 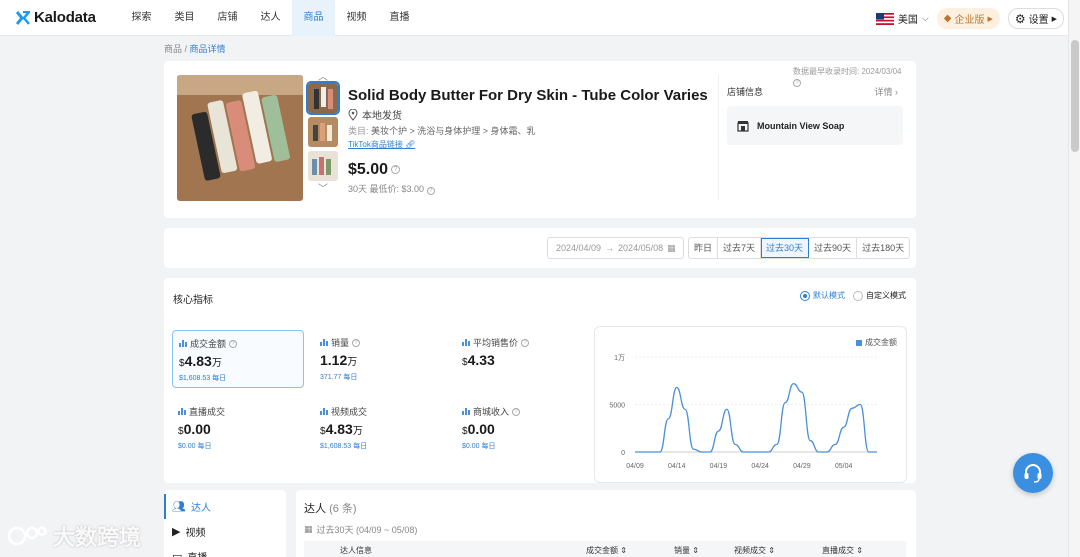 What do you see at coordinates (360, 131) in the screenshot?
I see `category-label: 类目:` at bounding box center [360, 131].